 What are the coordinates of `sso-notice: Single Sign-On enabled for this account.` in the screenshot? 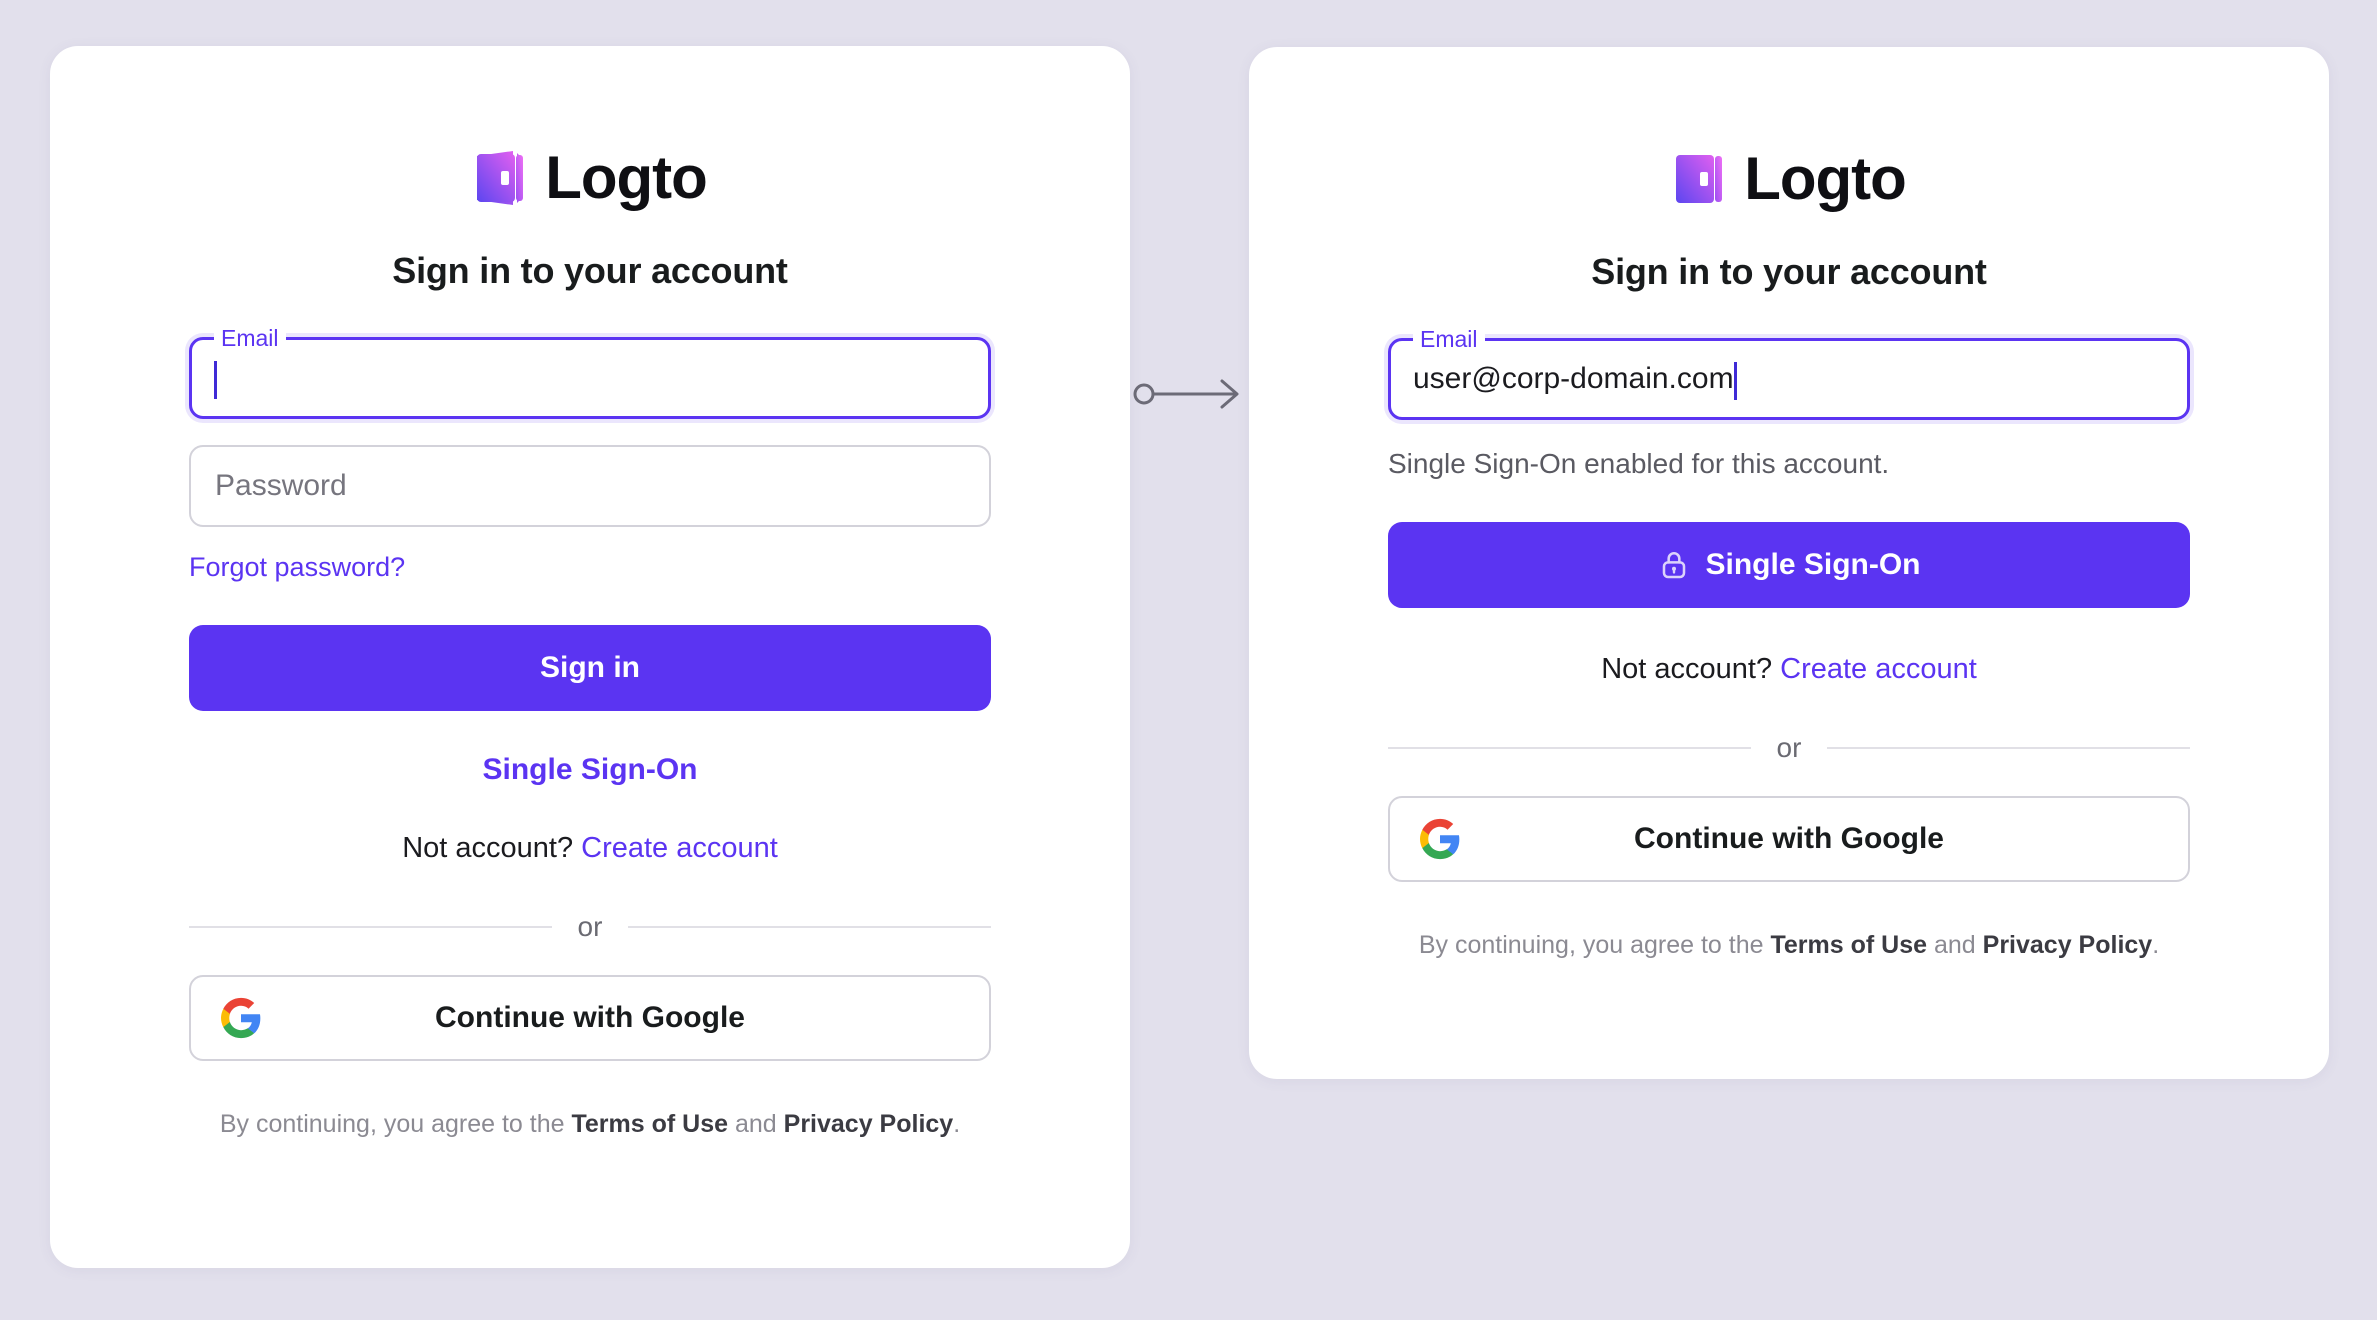 It's located at (1639, 463).